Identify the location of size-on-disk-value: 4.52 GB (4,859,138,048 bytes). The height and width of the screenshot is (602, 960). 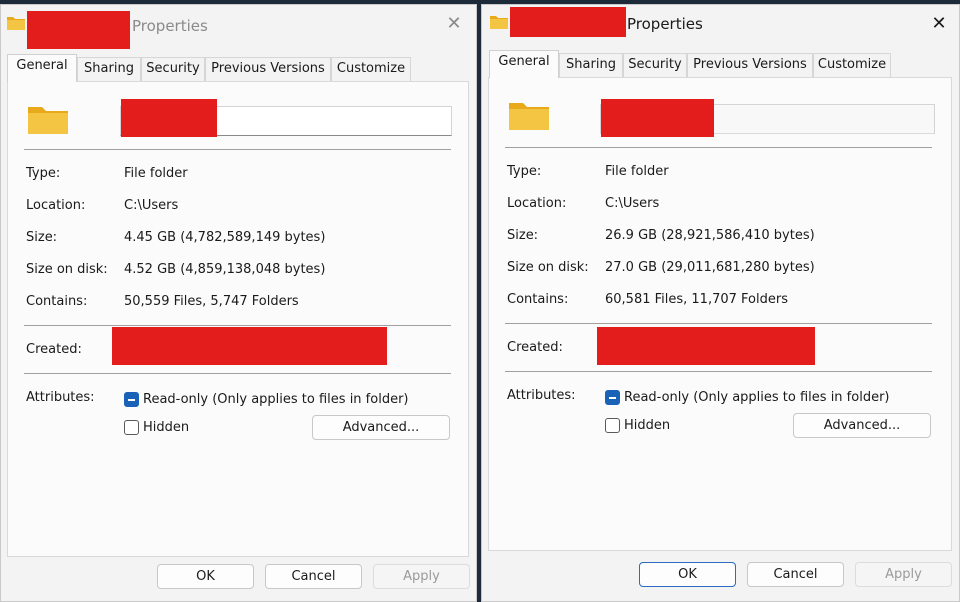
(225, 269).